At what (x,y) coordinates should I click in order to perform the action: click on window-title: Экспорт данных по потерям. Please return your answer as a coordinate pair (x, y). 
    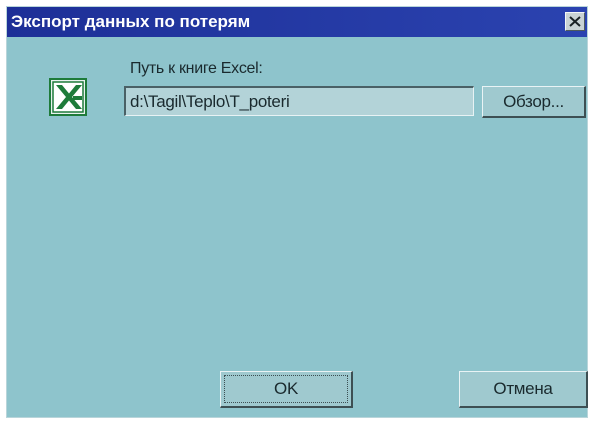
    Looking at the image, I should click on (131, 21).